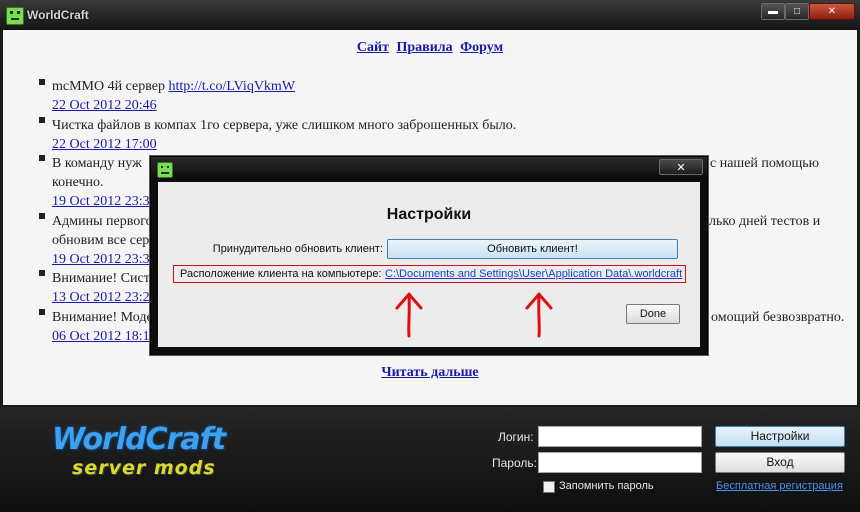 Image resolution: width=860 pixels, height=512 pixels. What do you see at coordinates (373, 47) in the screenshot?
I see `nav-link-site: Сайт` at bounding box center [373, 47].